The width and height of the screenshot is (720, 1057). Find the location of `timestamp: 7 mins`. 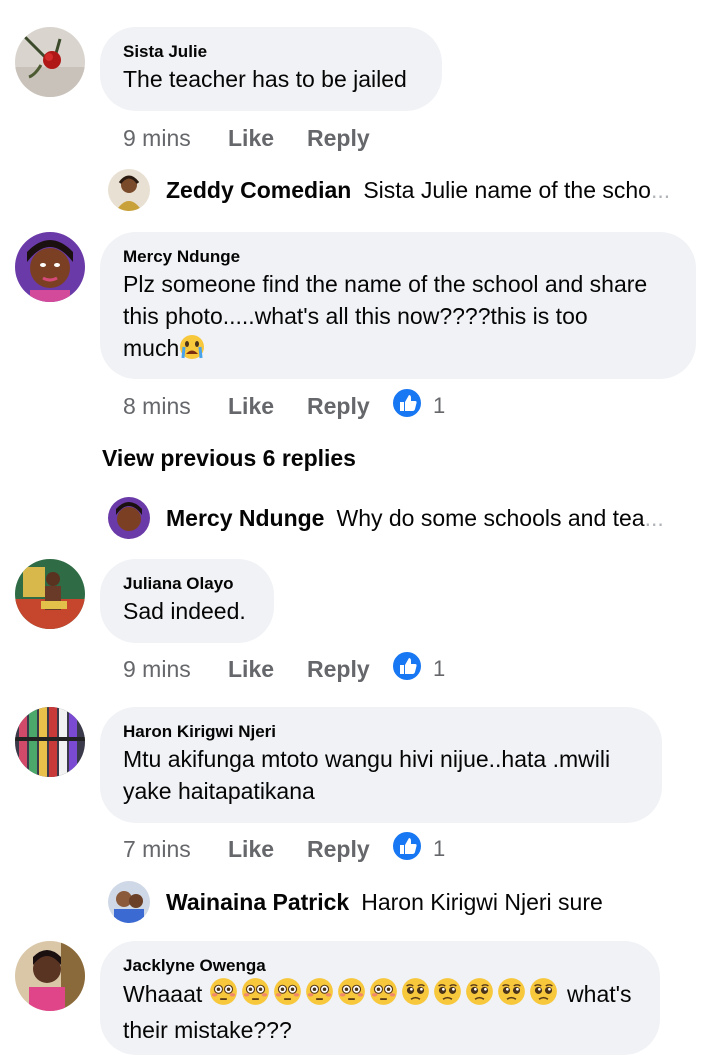

timestamp: 7 mins is located at coordinates (157, 848).